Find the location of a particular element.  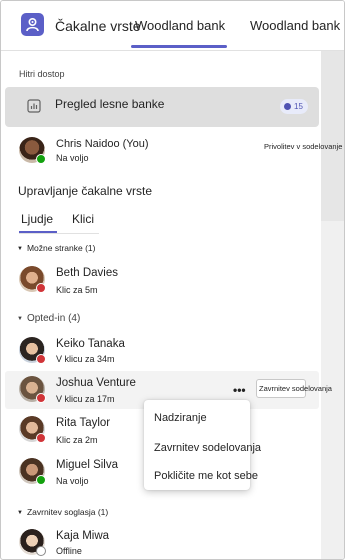

person-status: Na voljo is located at coordinates (72, 481).